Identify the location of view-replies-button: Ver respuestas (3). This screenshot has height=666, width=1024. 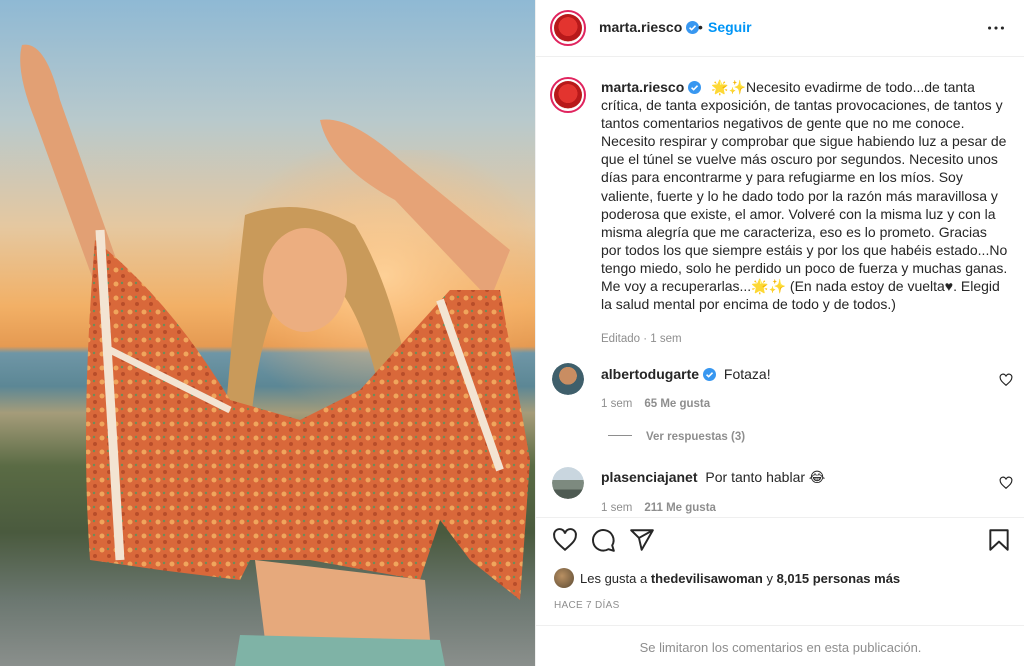
(676, 437).